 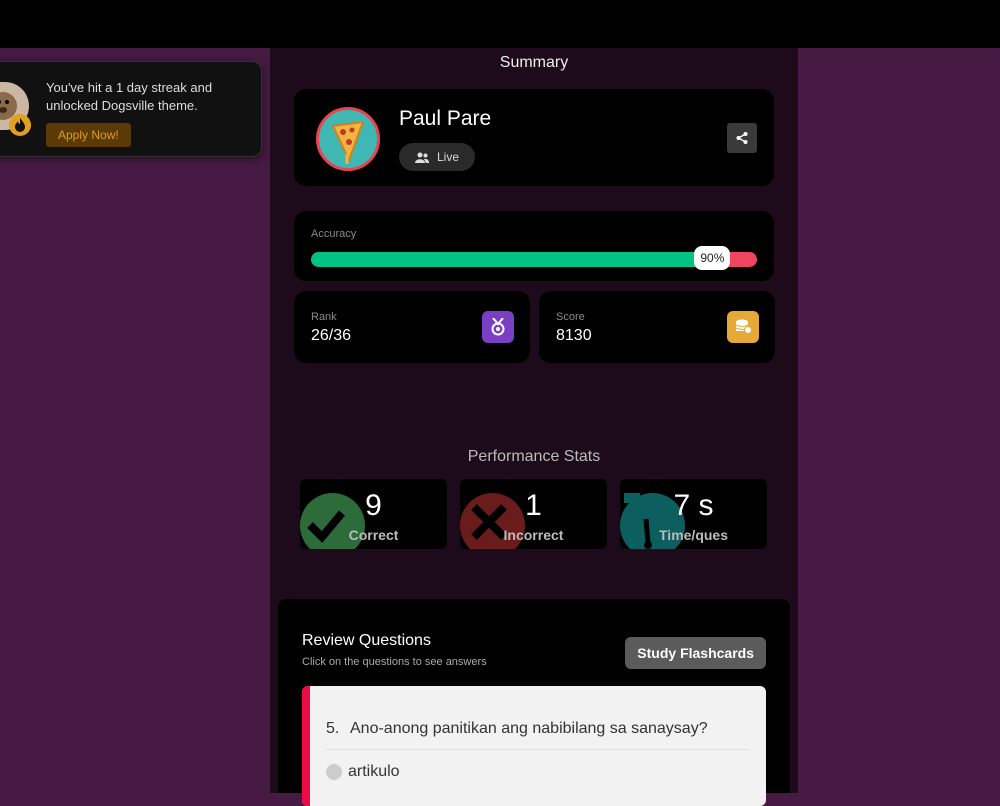 What do you see at coordinates (422, 157) in the screenshot?
I see `users-icon` at bounding box center [422, 157].